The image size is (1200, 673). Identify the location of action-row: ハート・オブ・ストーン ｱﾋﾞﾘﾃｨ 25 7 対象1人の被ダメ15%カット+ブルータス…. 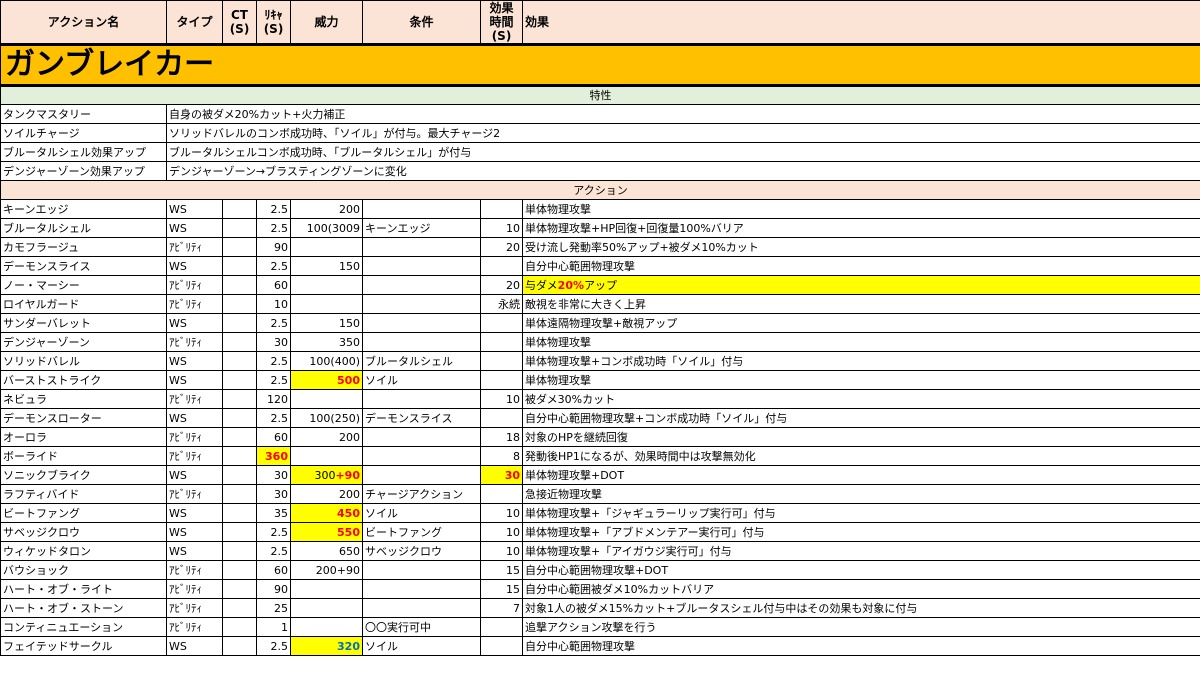
(600, 608).